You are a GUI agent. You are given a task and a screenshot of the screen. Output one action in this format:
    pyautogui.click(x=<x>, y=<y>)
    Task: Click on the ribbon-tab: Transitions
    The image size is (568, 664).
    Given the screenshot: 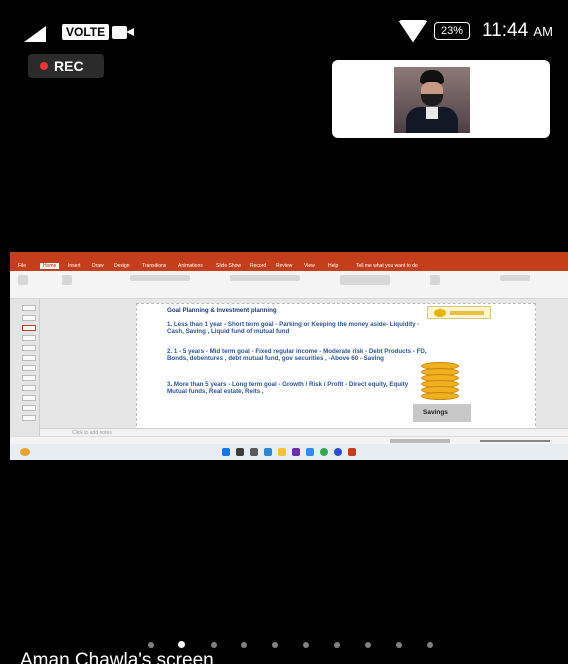 What is the action you would take?
    pyautogui.click(x=154, y=266)
    